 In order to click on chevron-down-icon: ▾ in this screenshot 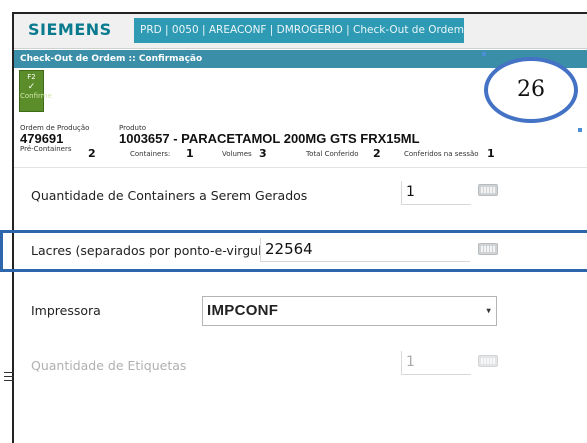, I will do `click(489, 311)`.